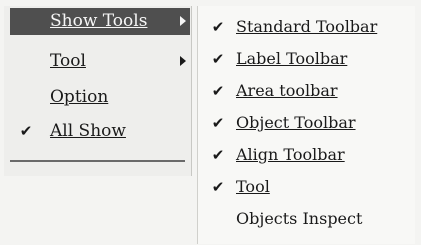  I want to click on menu-item-label: All Show, so click(88, 131).